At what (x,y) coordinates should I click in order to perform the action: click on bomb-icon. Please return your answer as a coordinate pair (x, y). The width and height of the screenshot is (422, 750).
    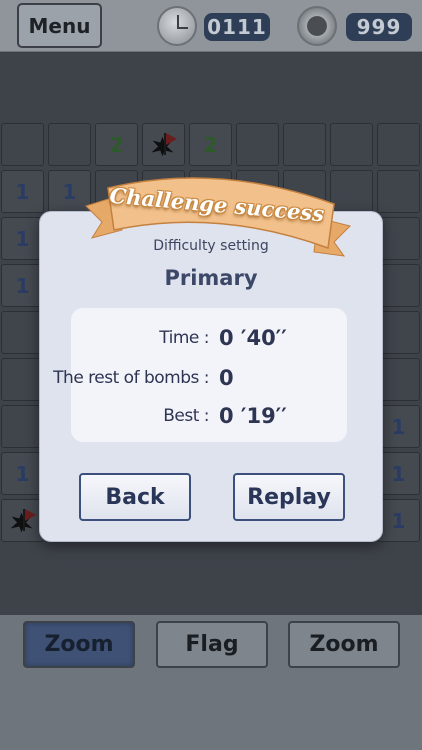
    Looking at the image, I should click on (317, 26).